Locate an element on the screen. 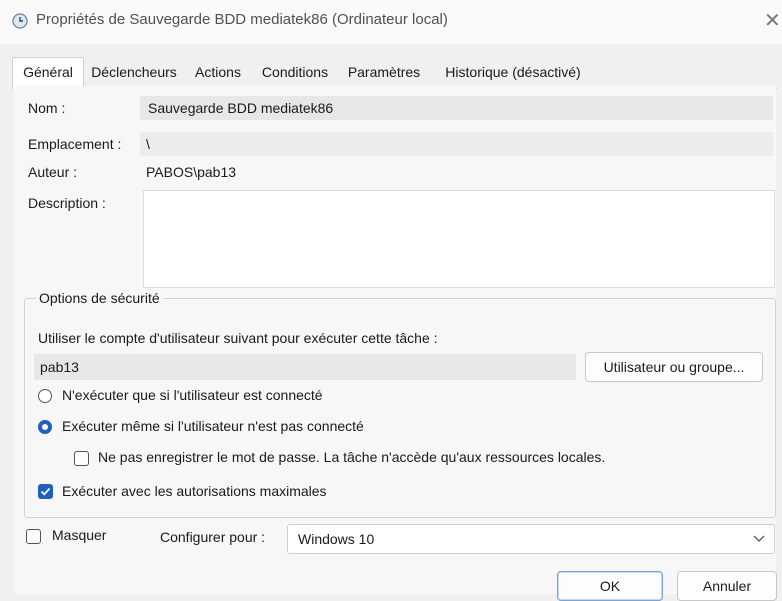 The image size is (782, 601). highest-privileges-checkbox is located at coordinates (45, 491).